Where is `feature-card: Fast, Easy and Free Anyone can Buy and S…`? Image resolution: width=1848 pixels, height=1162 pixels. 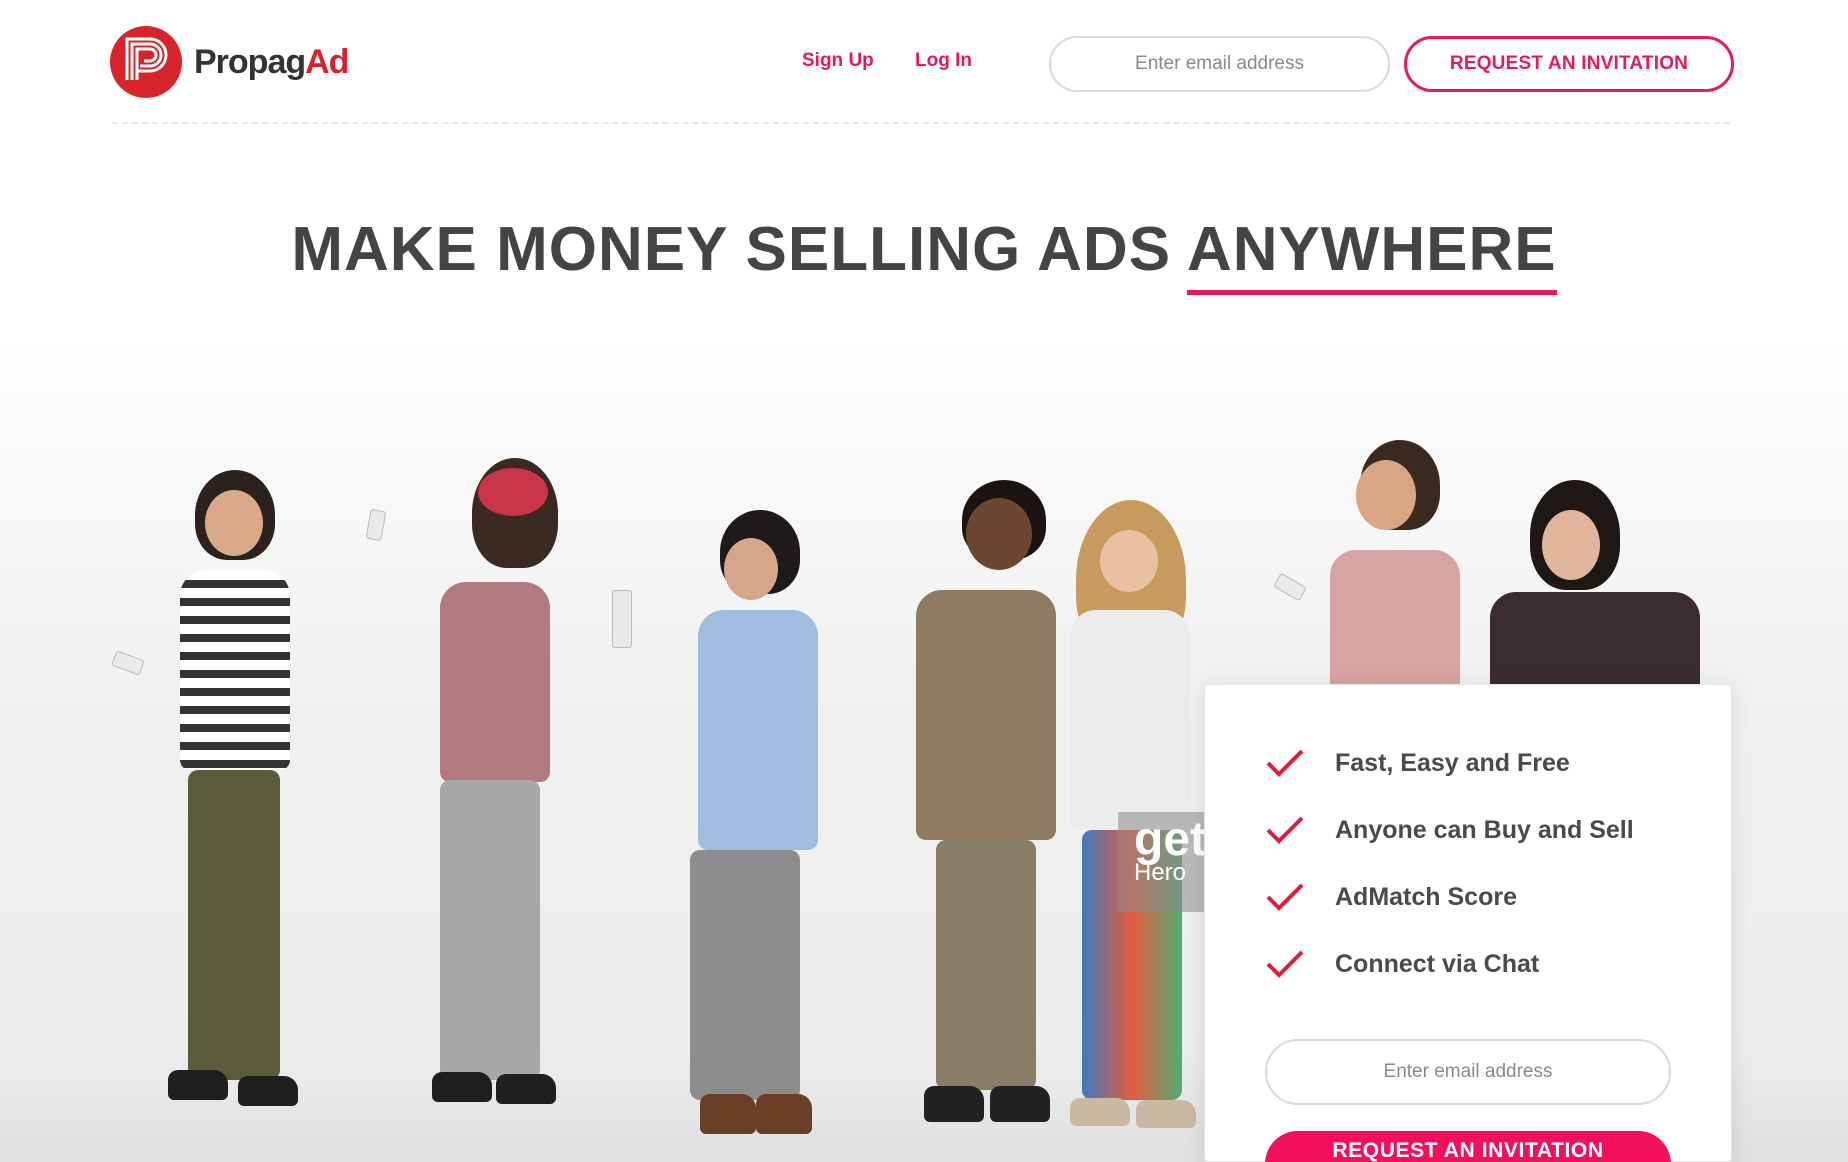 feature-card: Fast, Easy and Free Anyone can Buy and S… is located at coordinates (1468, 923).